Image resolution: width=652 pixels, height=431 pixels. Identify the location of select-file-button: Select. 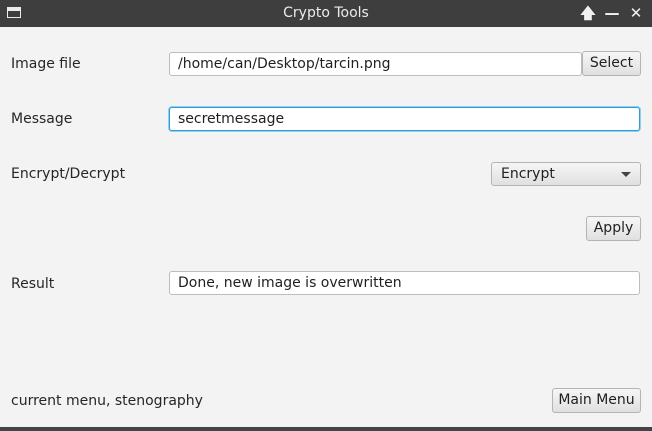
(611, 63).